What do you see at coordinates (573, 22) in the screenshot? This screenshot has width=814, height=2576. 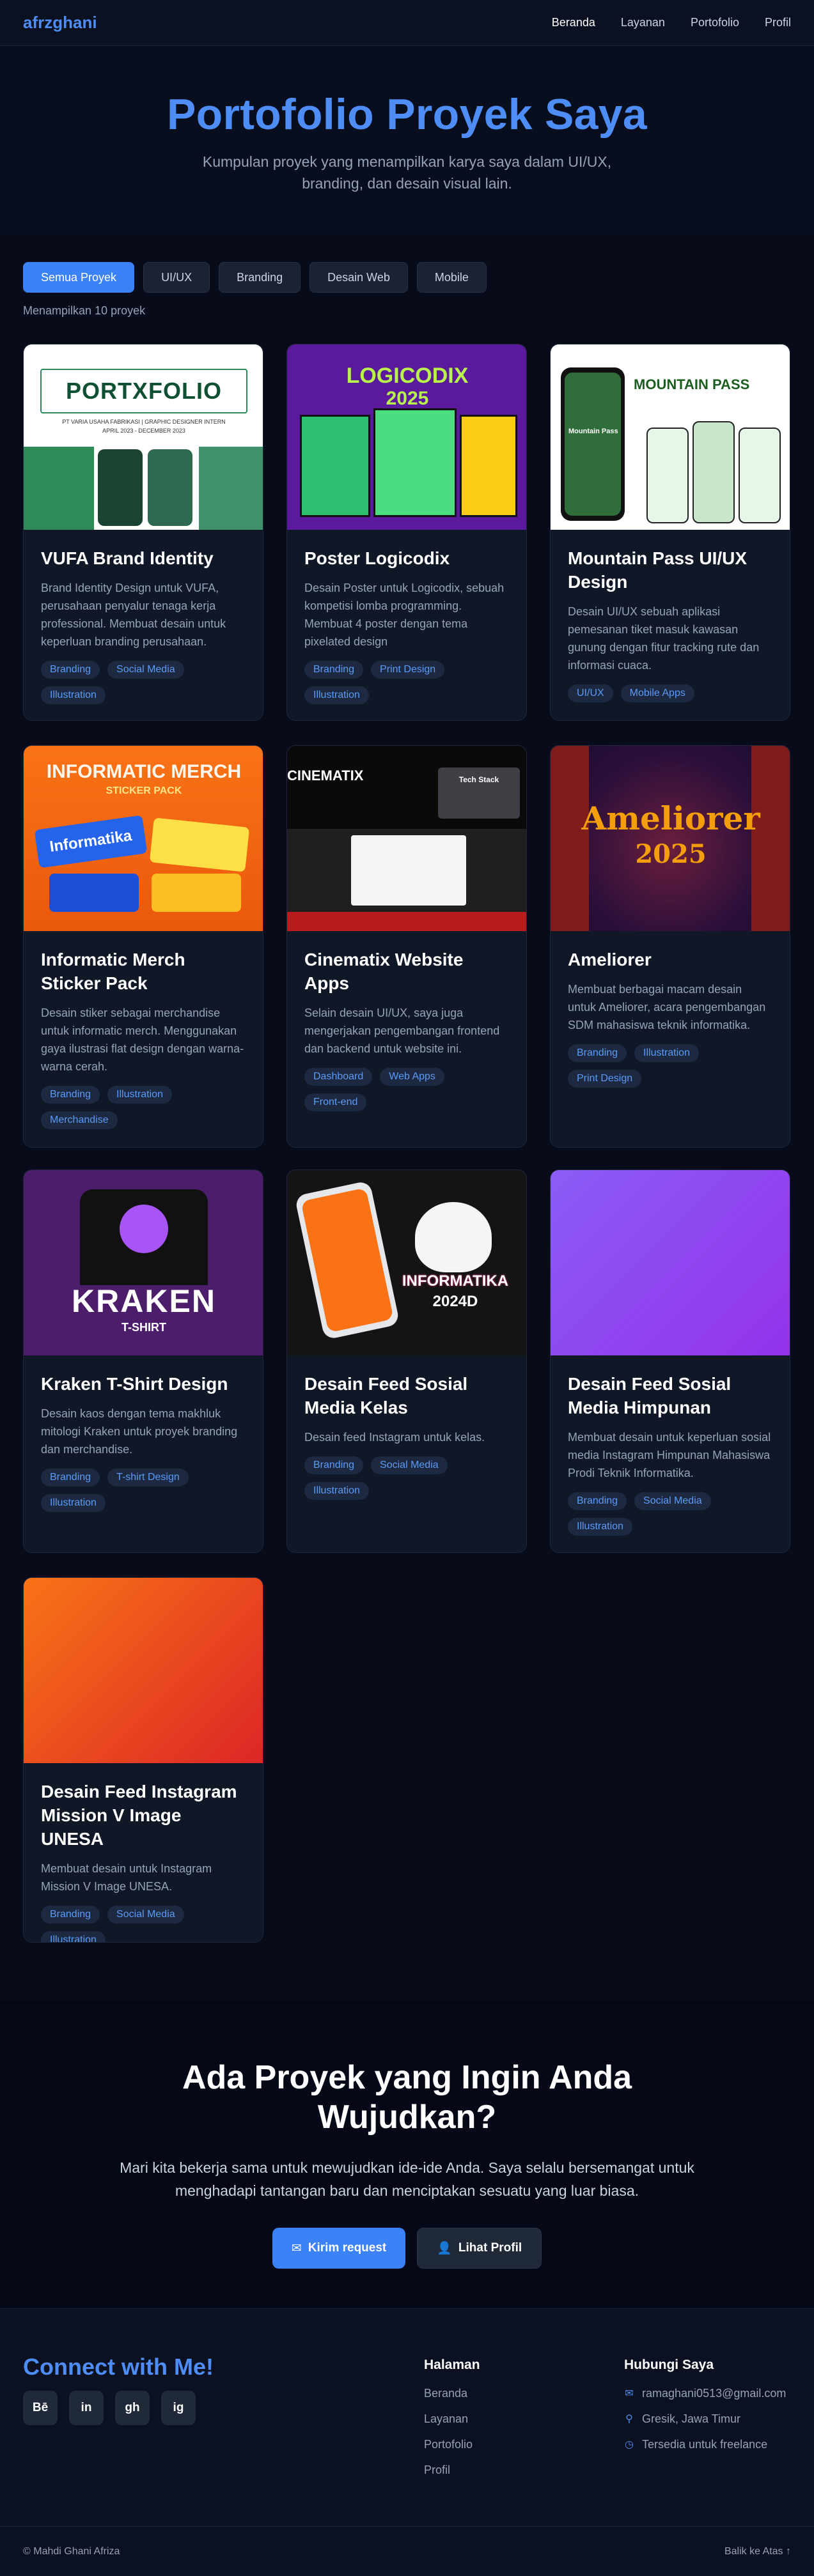 I see `nav-link-beranda: Beranda` at bounding box center [573, 22].